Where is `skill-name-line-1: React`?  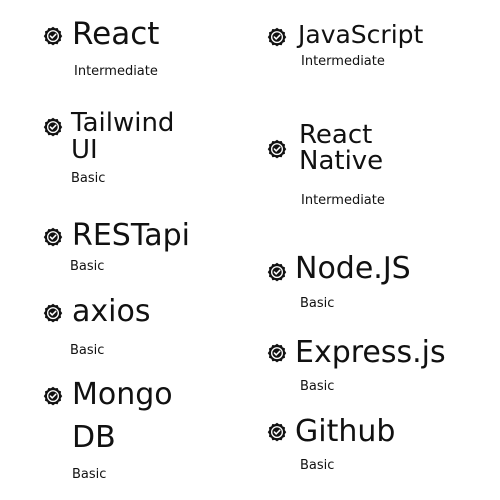
skill-name-line-1: React is located at coordinates (336, 135).